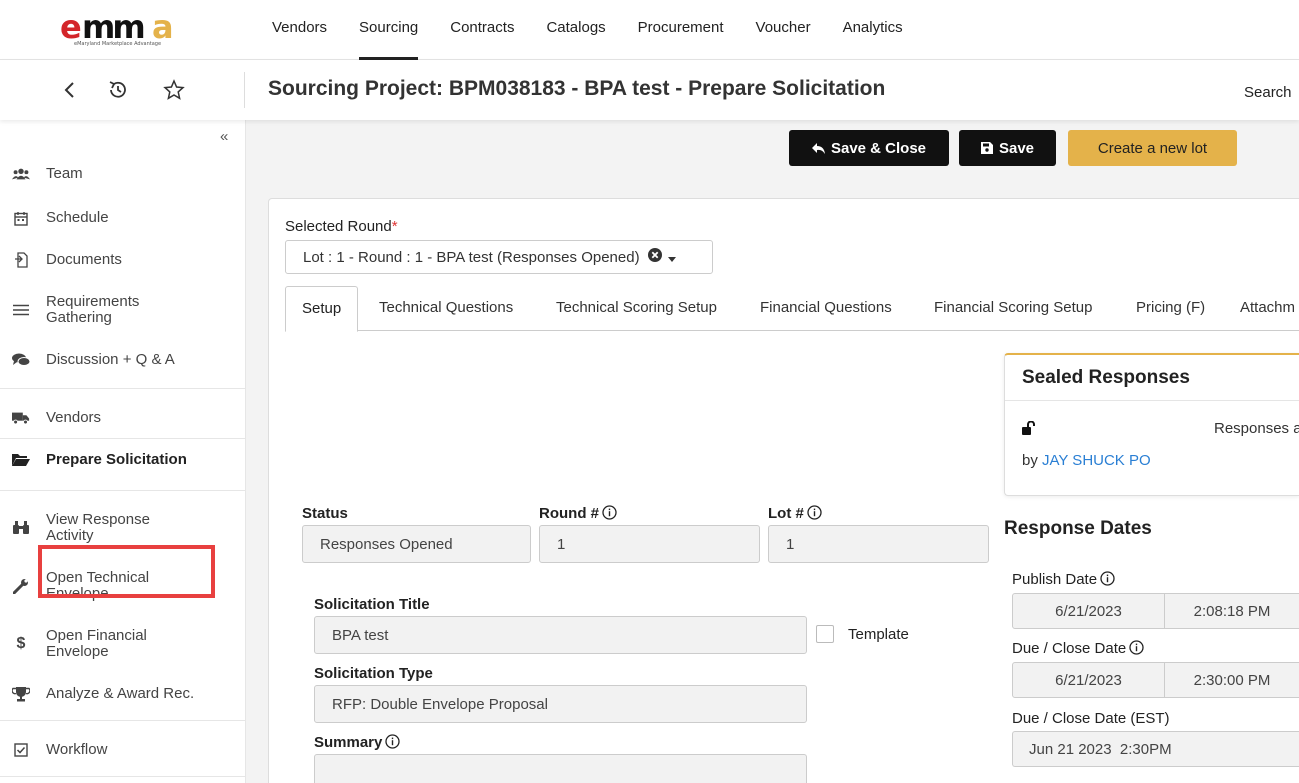 This screenshot has height=783, width=1299. Describe the element at coordinates (795, 514) in the screenshot. I see `lot-number-label: Lot #` at that location.